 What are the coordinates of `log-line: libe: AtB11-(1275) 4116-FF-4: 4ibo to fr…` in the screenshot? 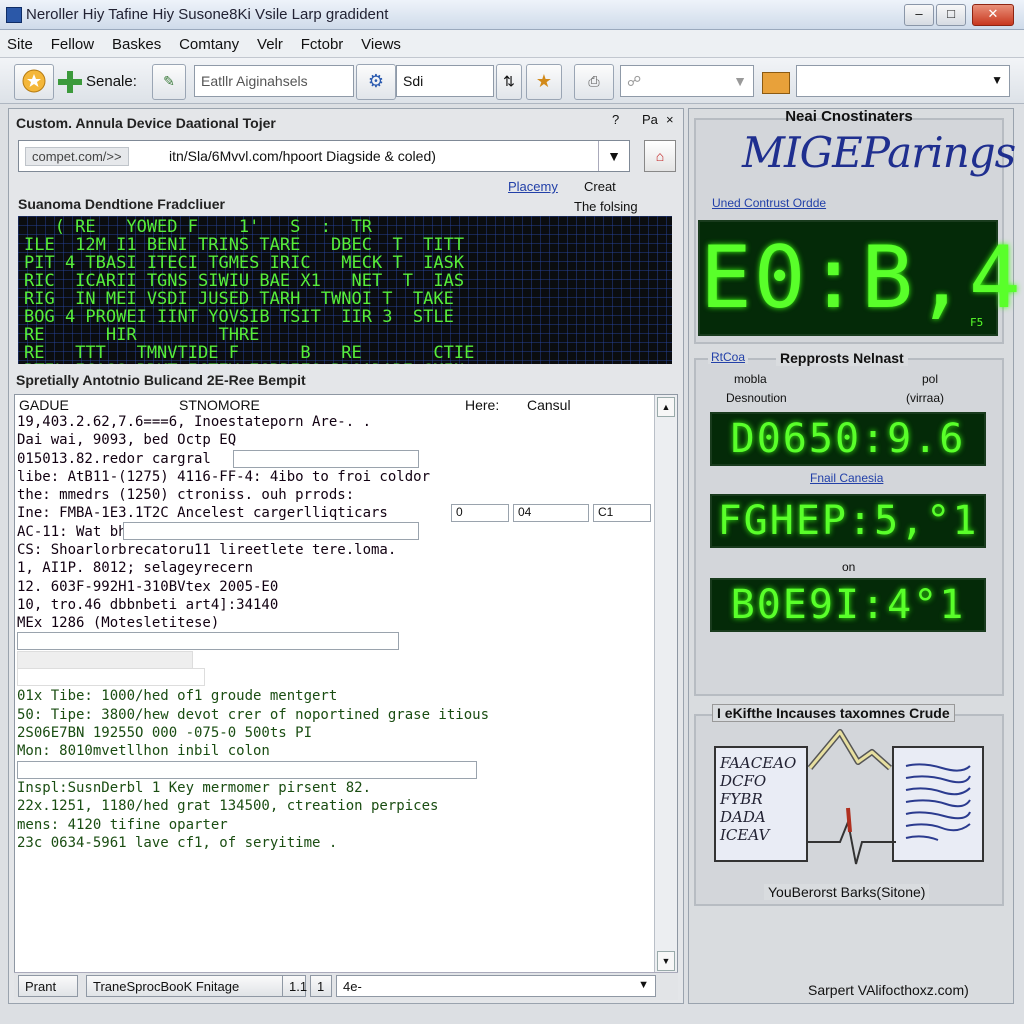 It's located at (224, 476).